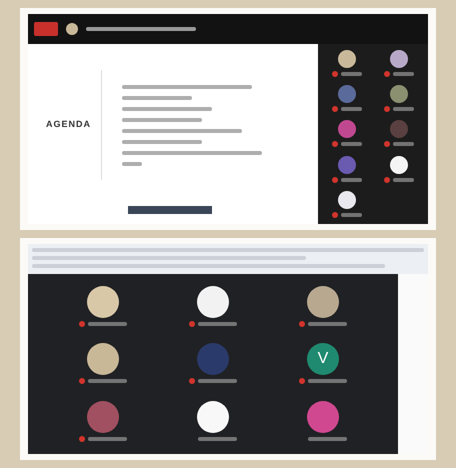 Image resolution: width=456 pixels, height=468 pixels. What do you see at coordinates (72, 29) in the screenshot?
I see `avatar-circle` at bounding box center [72, 29].